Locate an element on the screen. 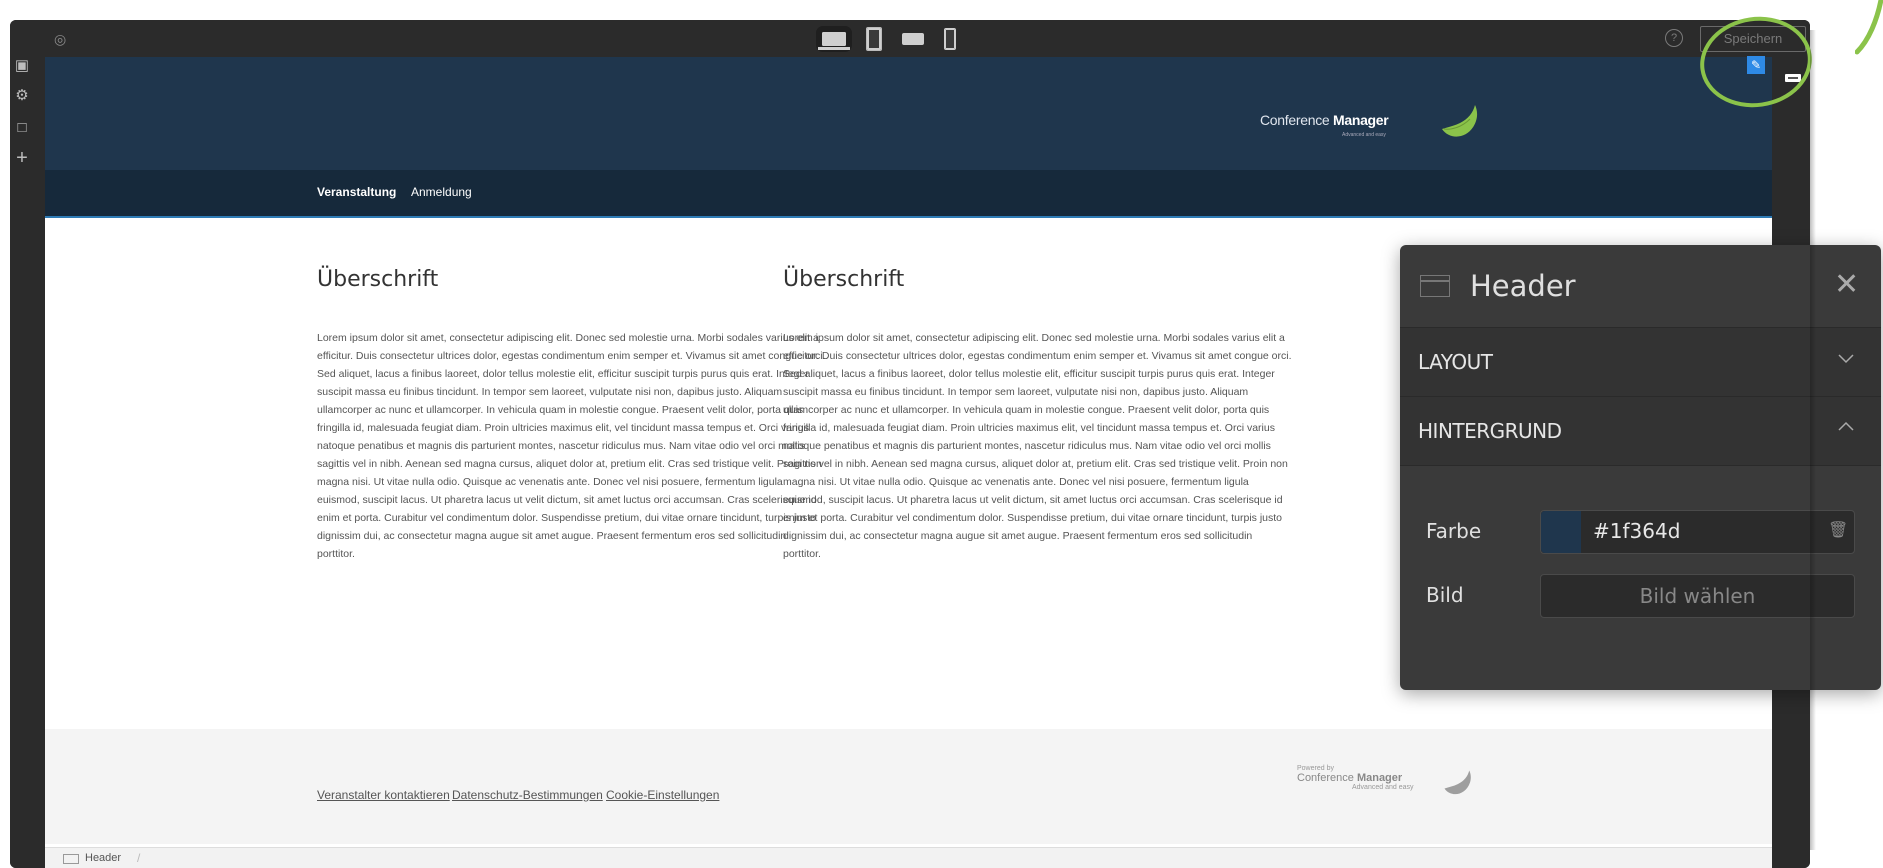 This screenshot has width=1883, height=868. trash-icon: 🗑 is located at coordinates (1838, 531).